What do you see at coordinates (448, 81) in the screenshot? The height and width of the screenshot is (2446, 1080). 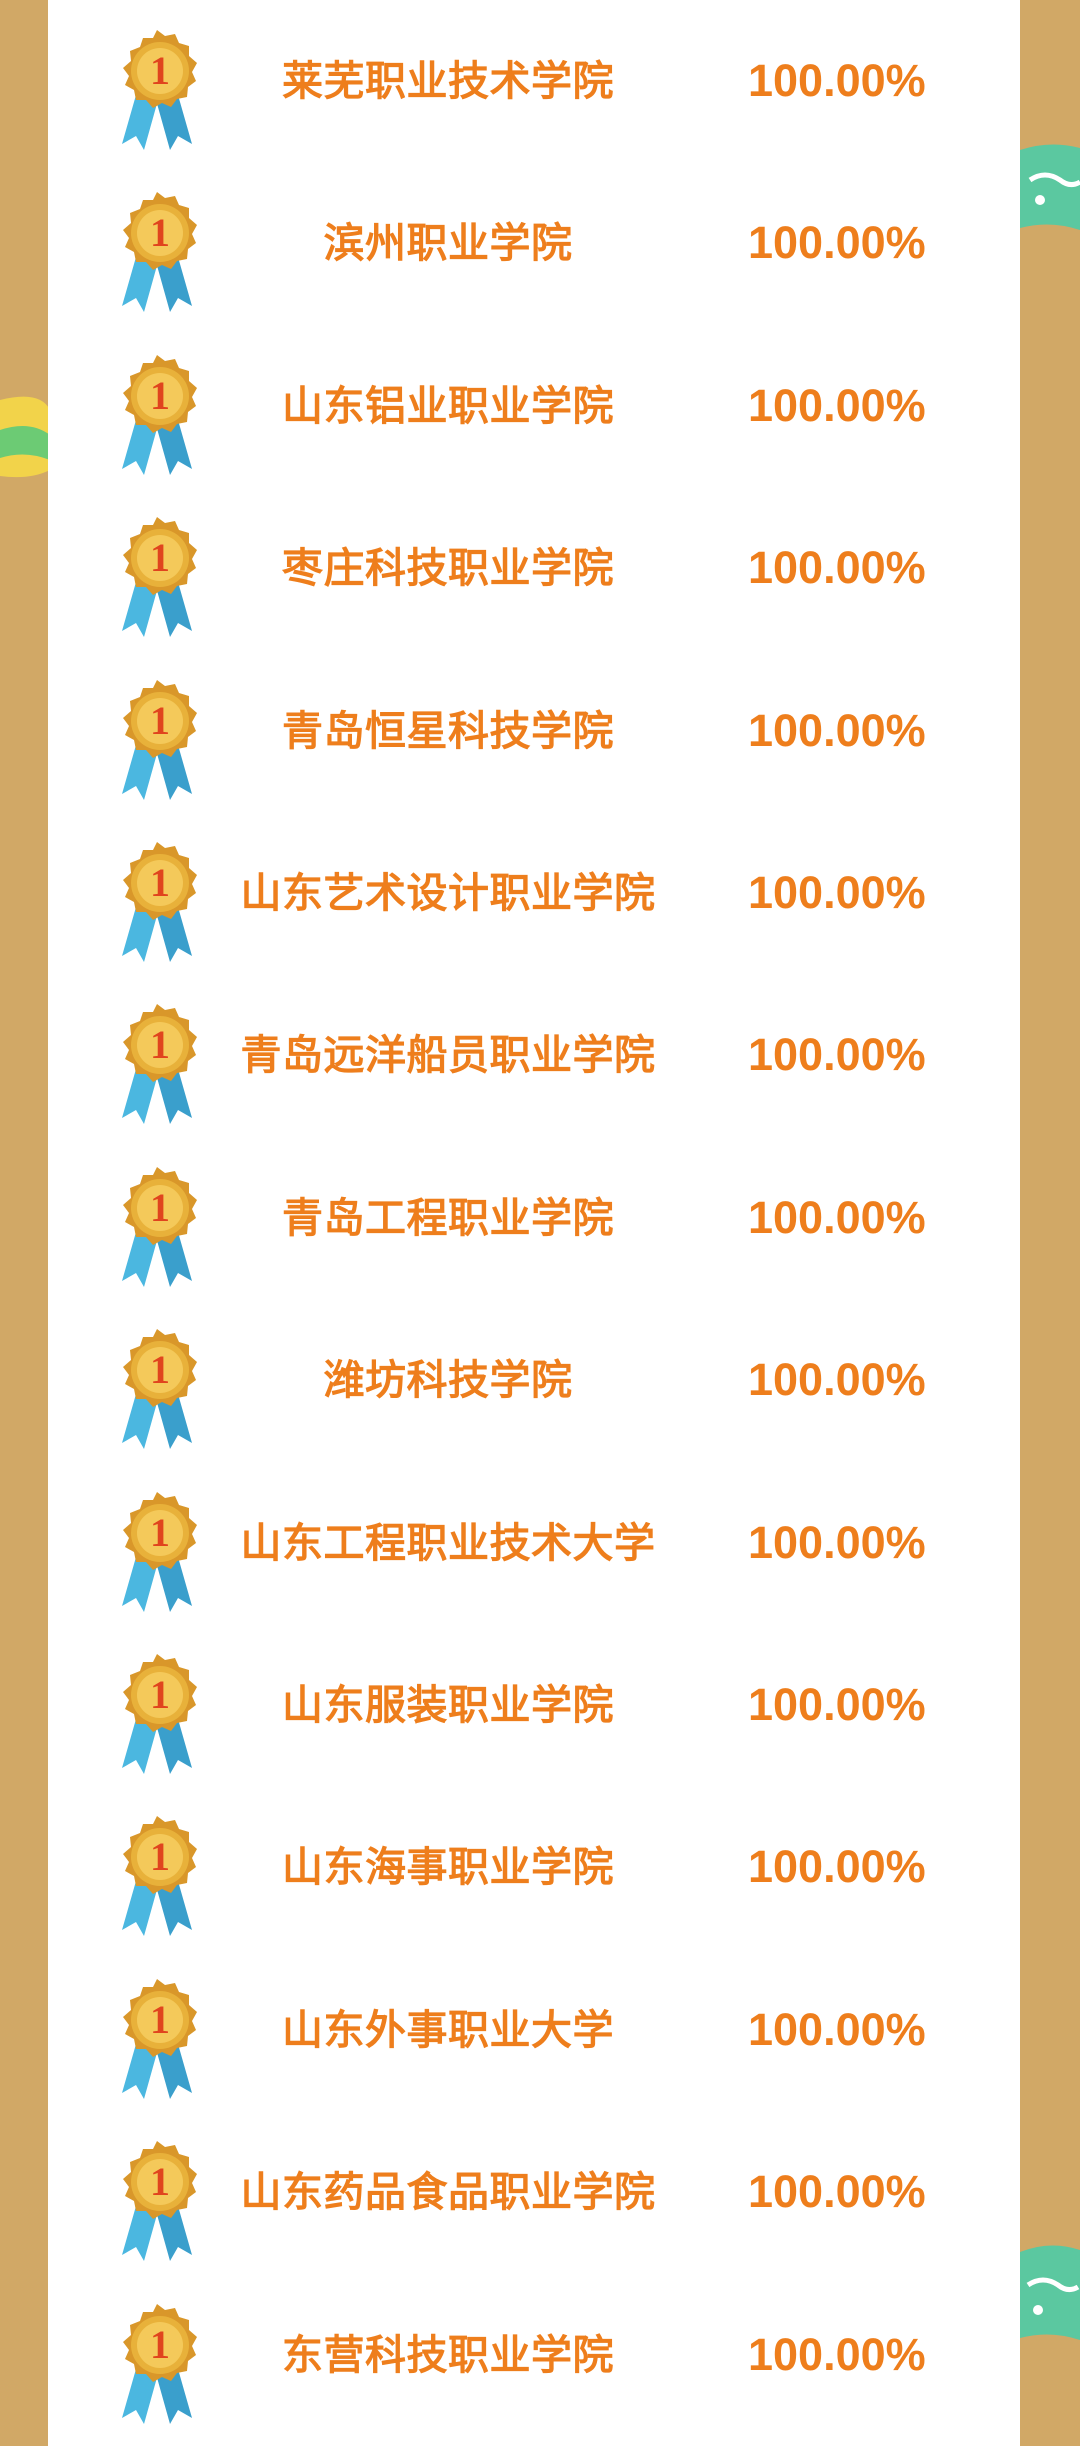 I see `school-name: 莱芜职业技术学院` at bounding box center [448, 81].